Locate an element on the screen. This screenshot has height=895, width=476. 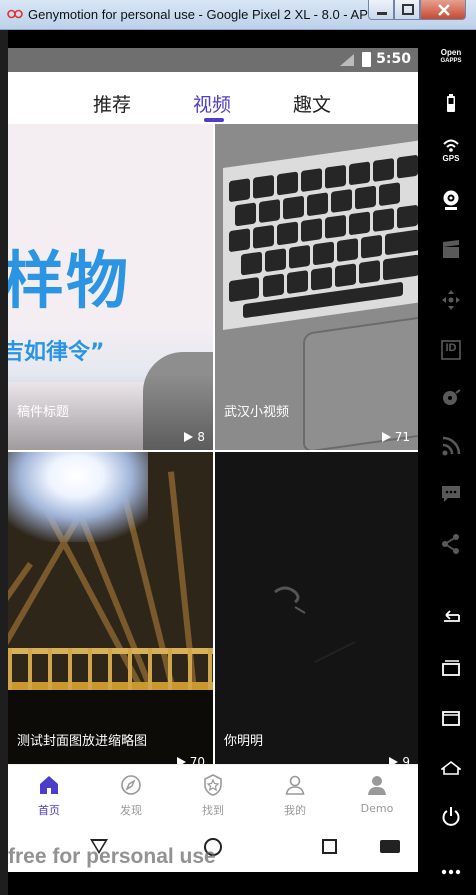
gps-label: GPS is located at coordinates (451, 158).